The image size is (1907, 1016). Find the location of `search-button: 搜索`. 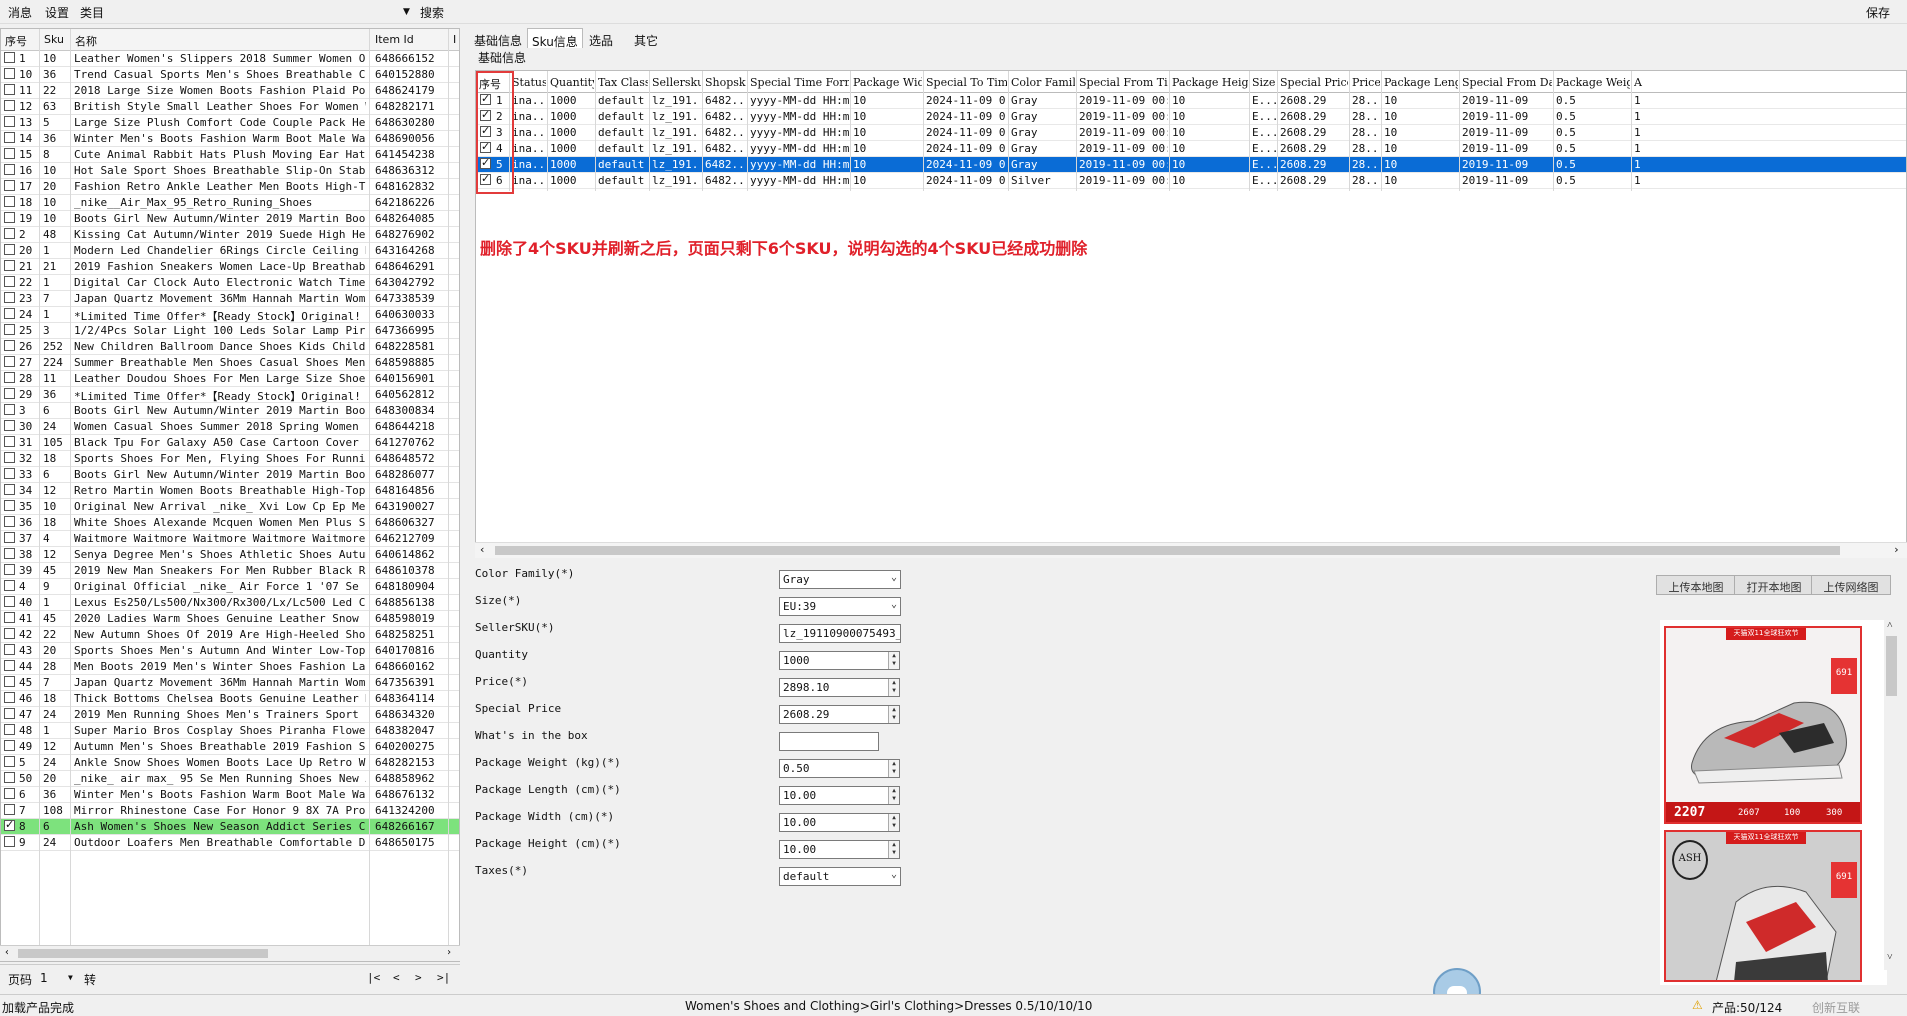

search-button: 搜索 is located at coordinates (432, 12).